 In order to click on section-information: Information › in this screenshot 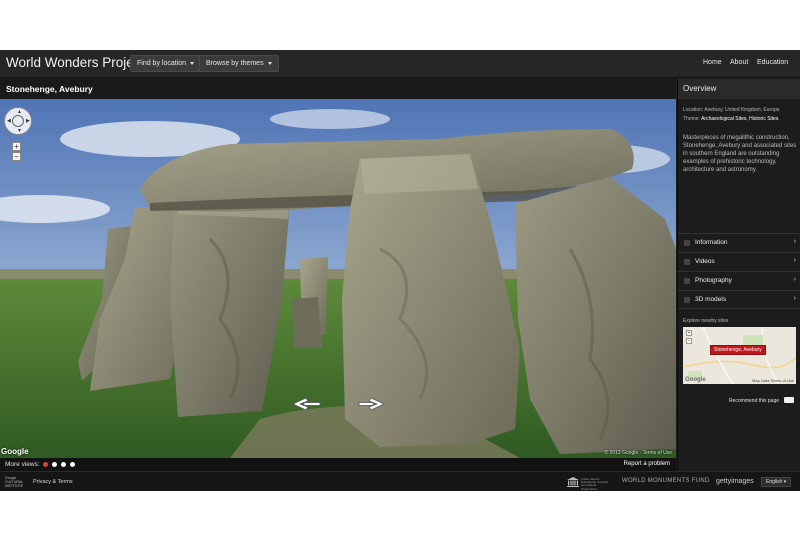, I will do `click(739, 242)`.